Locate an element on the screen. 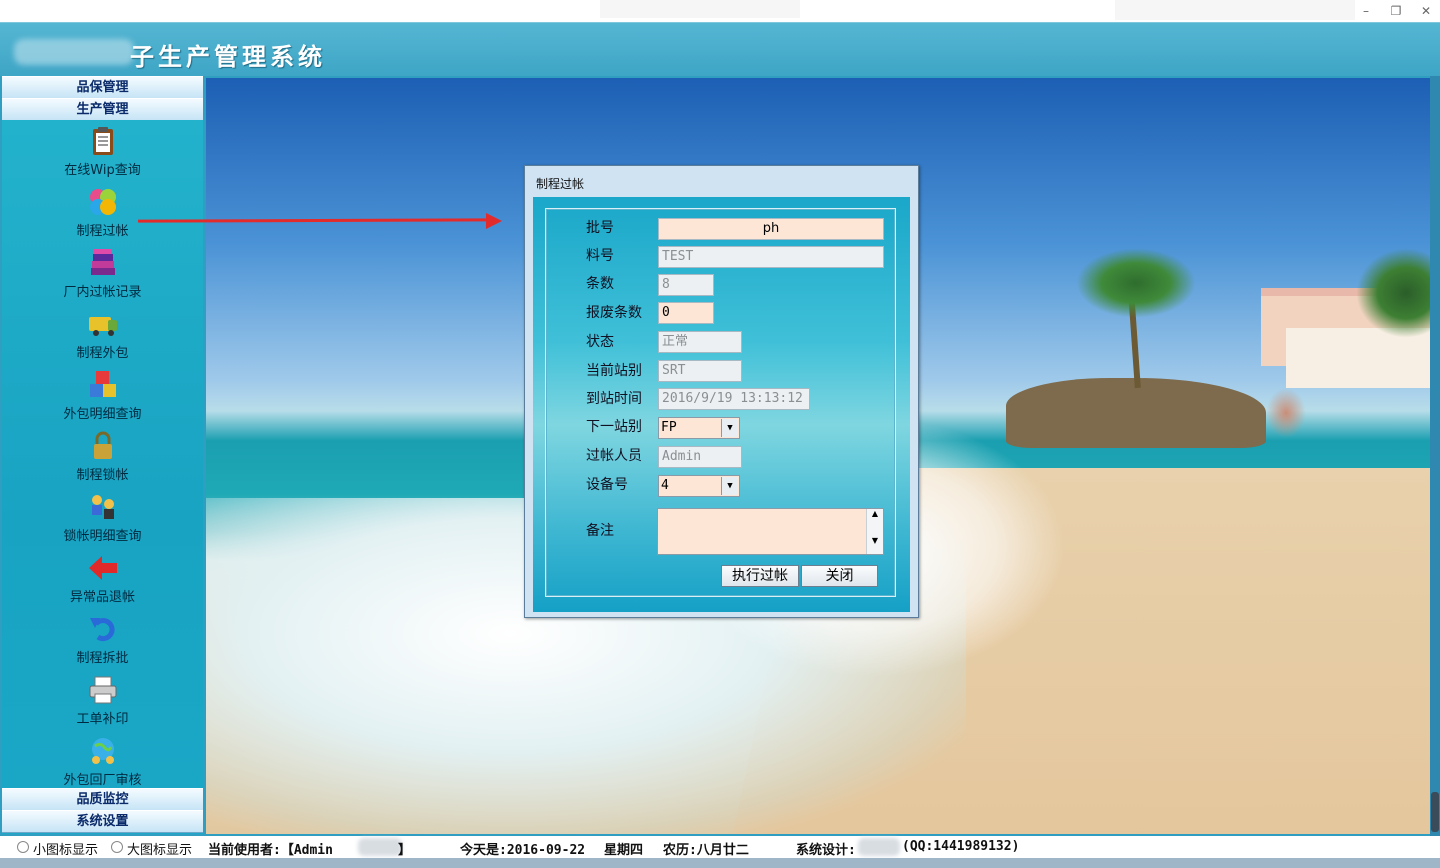 The width and height of the screenshot is (1440, 868). small-icons-radio is located at coordinates (23, 847).